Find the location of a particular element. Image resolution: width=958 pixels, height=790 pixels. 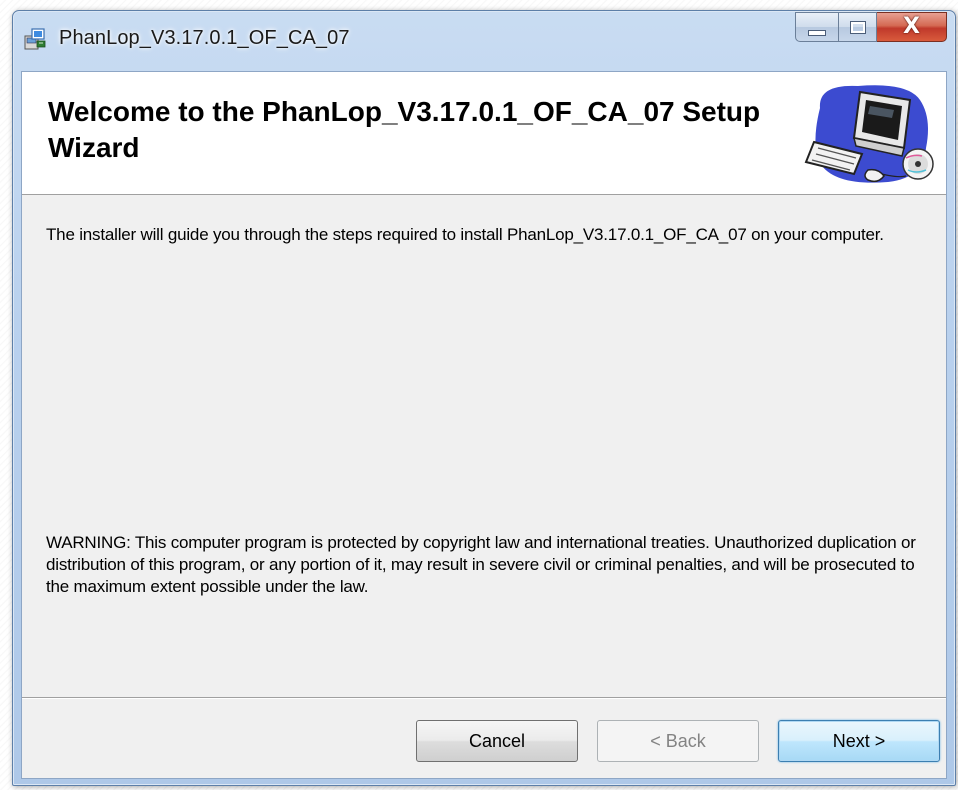

cancel-button: Cancel is located at coordinates (497, 741).